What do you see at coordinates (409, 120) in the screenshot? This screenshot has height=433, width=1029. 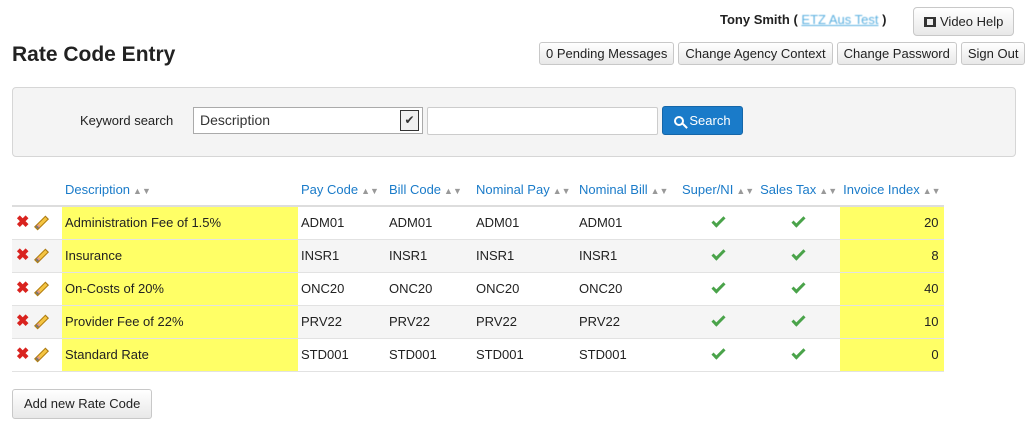 I see `chevron-down-icon: ✔` at bounding box center [409, 120].